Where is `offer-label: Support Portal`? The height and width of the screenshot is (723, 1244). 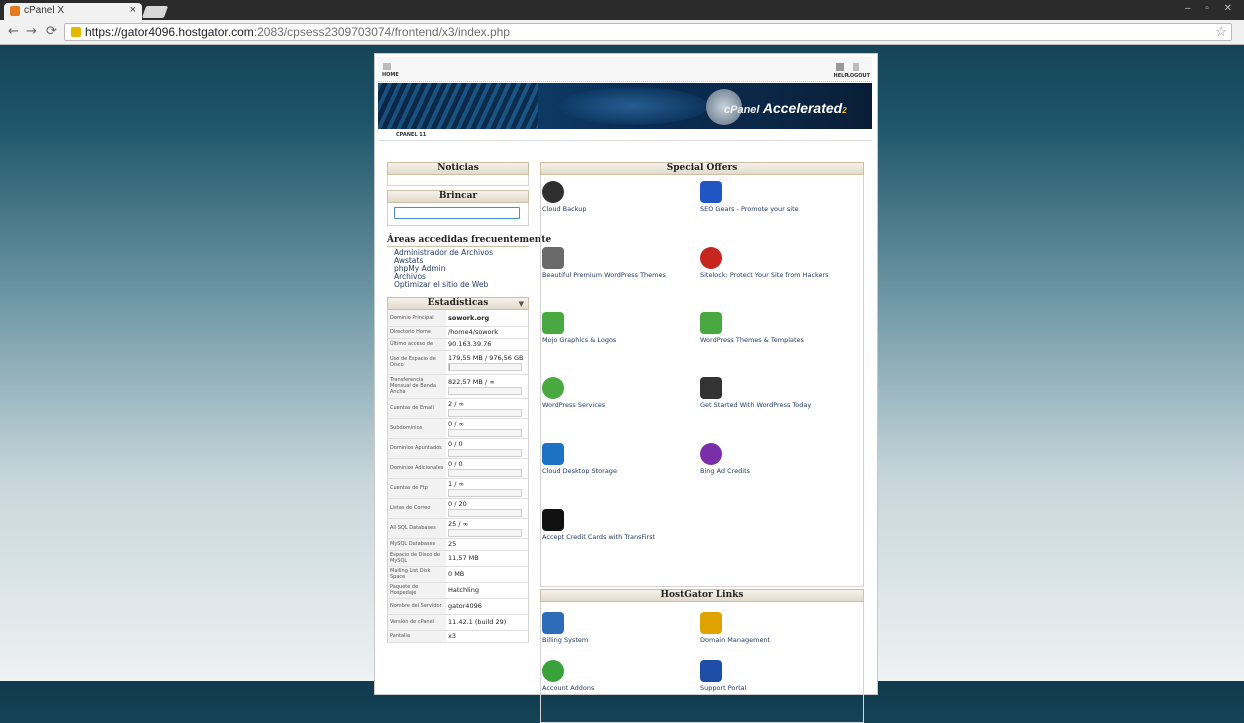
offer-label: Support Portal is located at coordinates (723, 688).